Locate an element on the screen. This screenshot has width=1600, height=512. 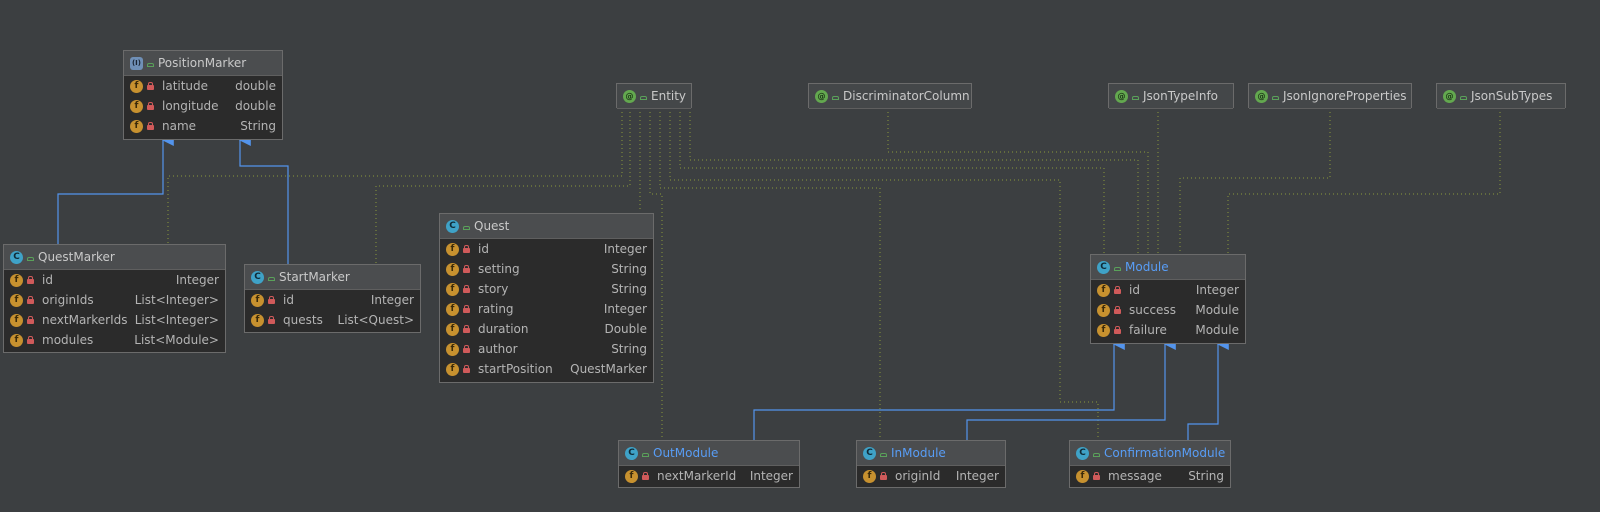
field-name: failure is located at coordinates (1148, 330).